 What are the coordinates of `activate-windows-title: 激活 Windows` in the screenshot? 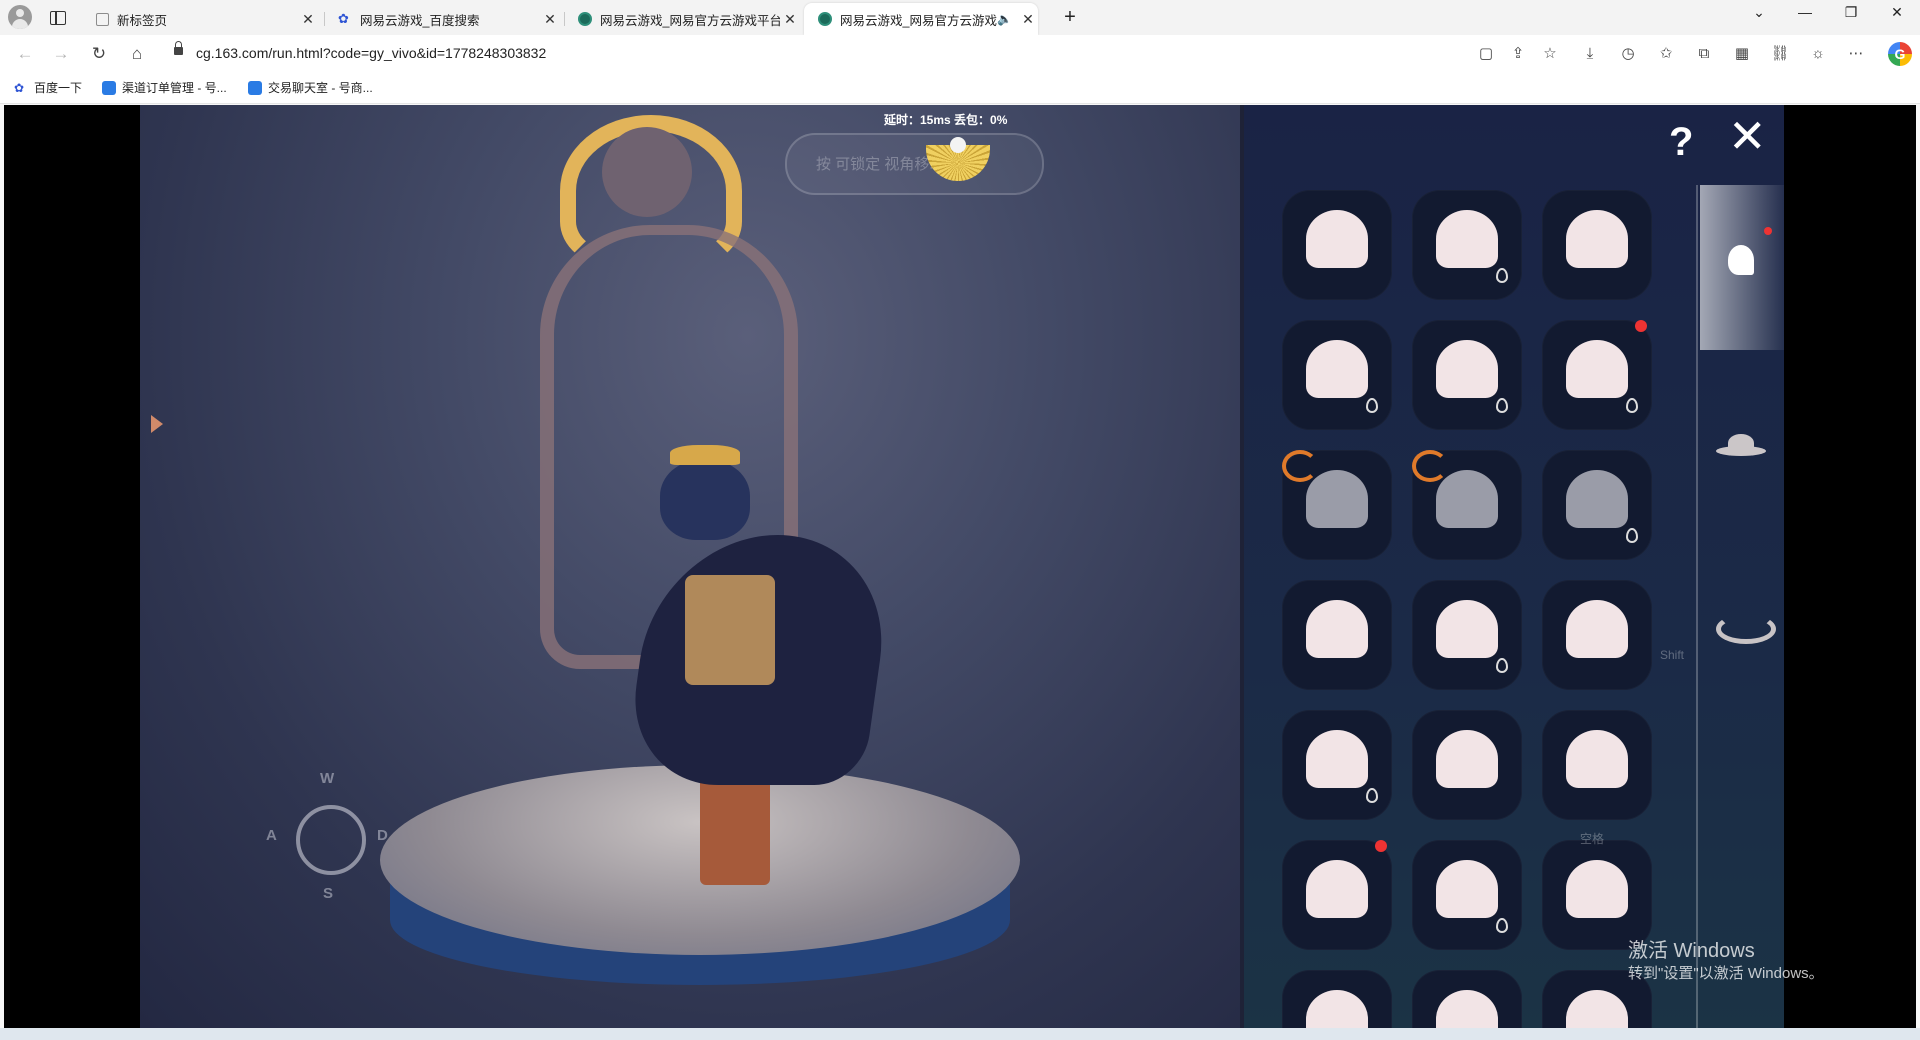 It's located at (1691, 951).